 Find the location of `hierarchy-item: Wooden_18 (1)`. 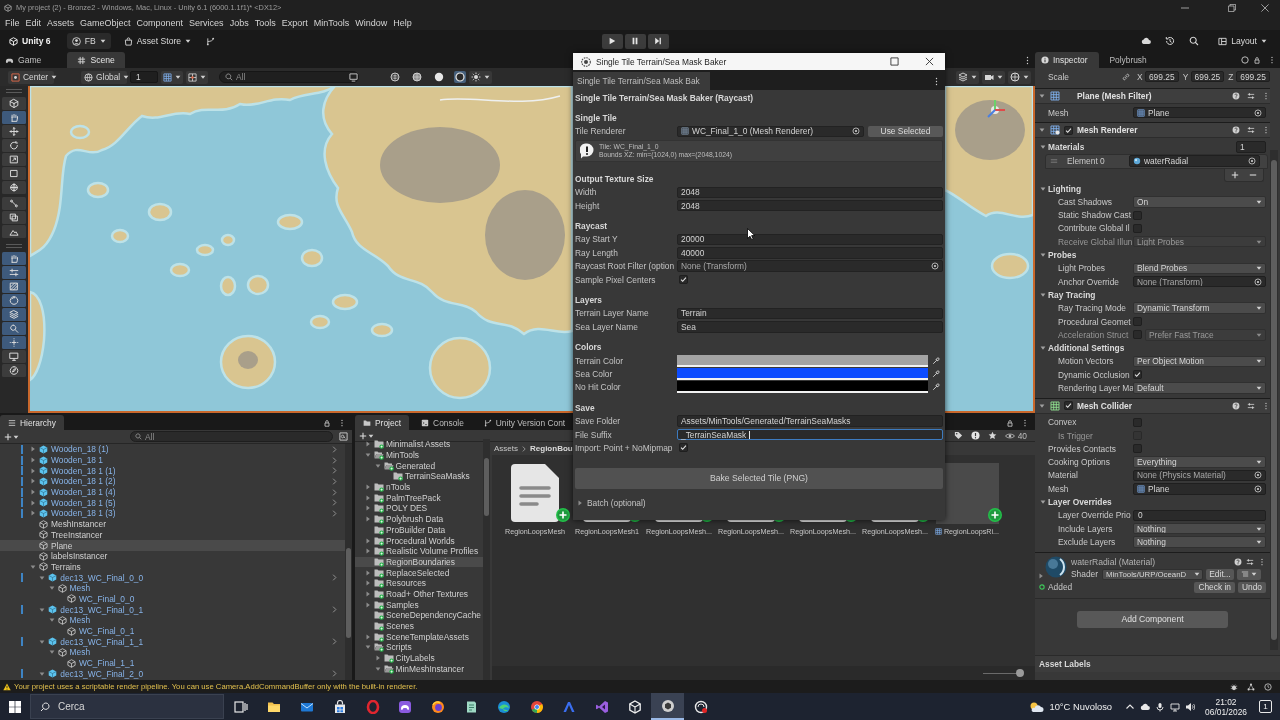

hierarchy-item: Wooden_18 (1) is located at coordinates (172, 449).